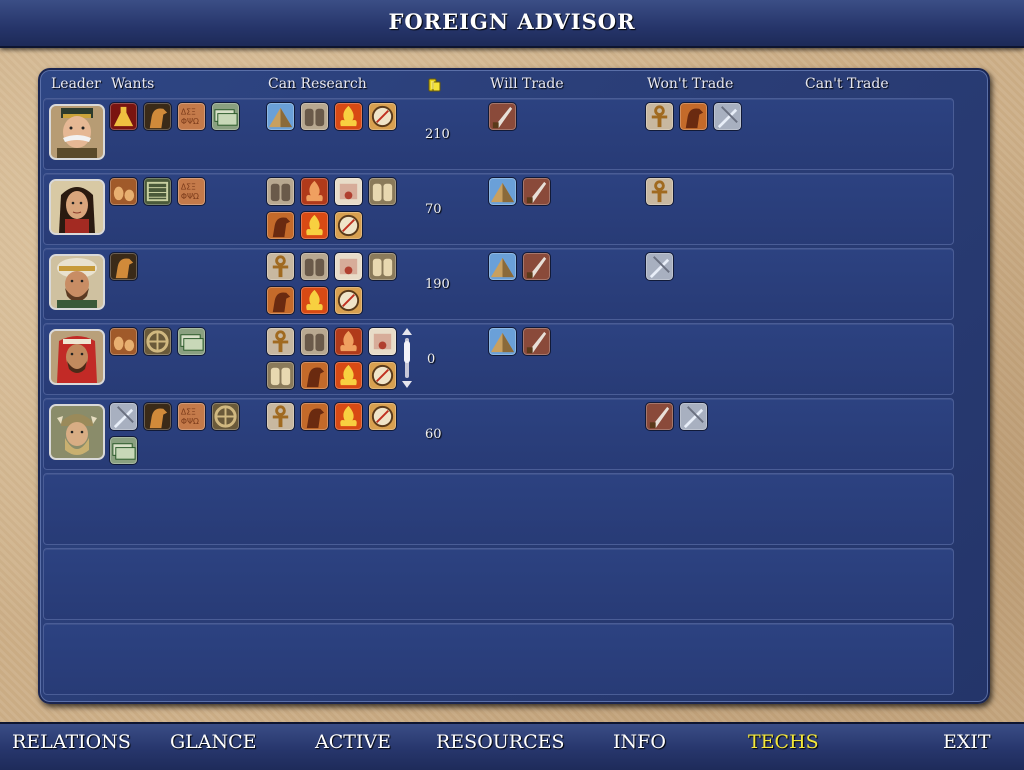 The height and width of the screenshot is (770, 1024). I want to click on title-bar: FOREIGN ADVISOR, so click(512, 24).